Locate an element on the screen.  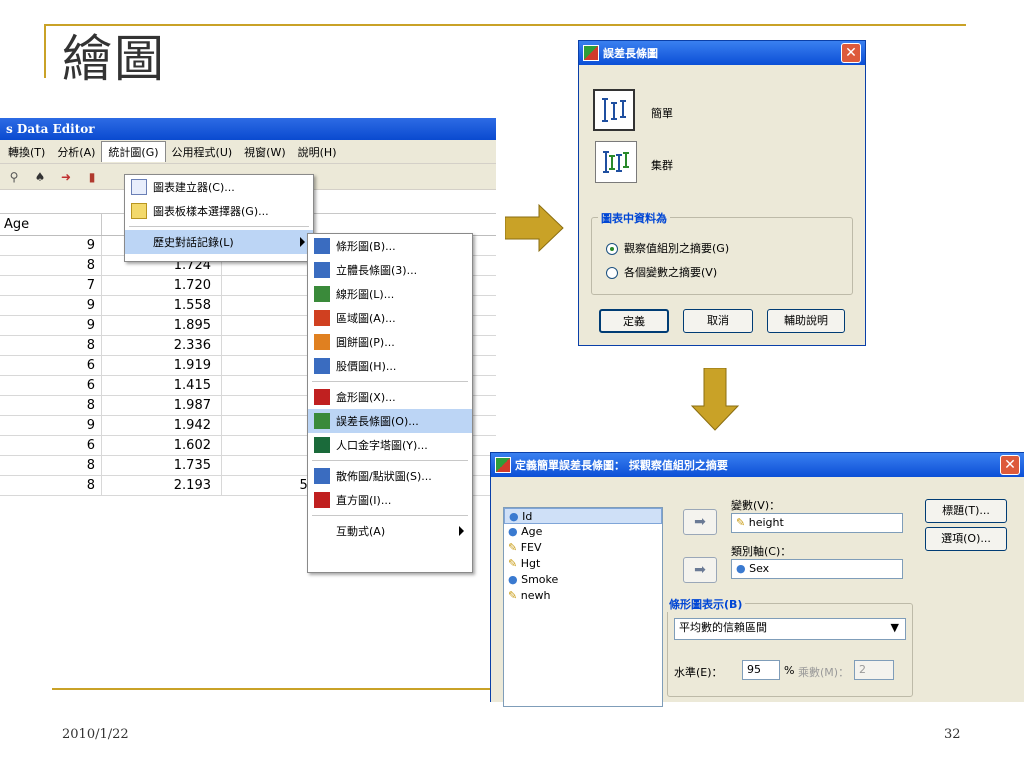
simple-error-bar-icon is located at coordinates (614, 110).